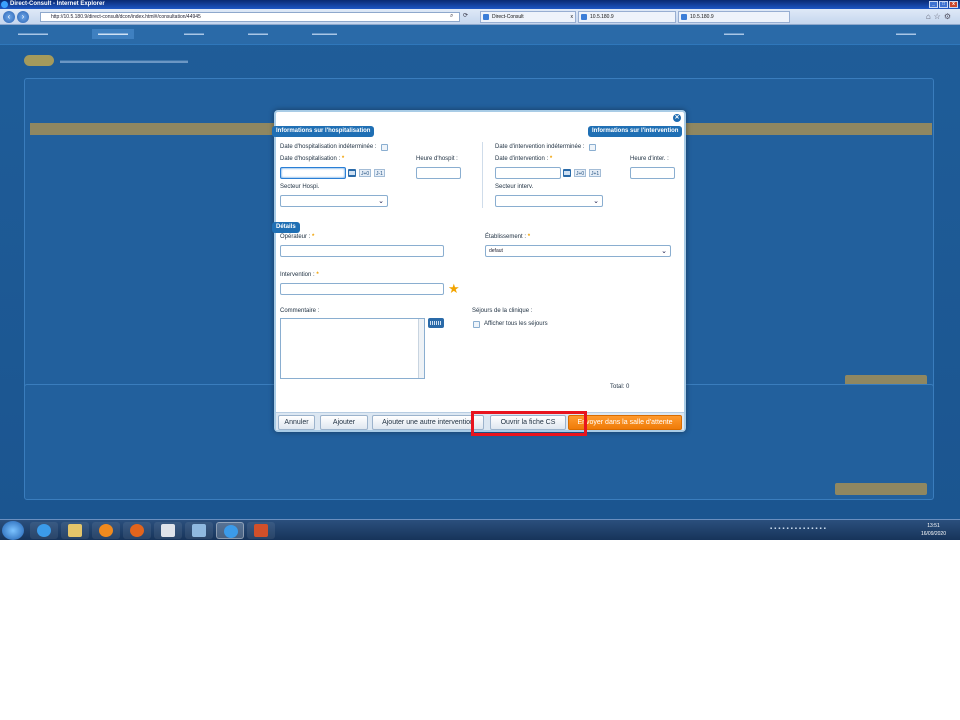 This screenshot has width=960, height=720. What do you see at coordinates (4, 4) in the screenshot?
I see `ie-logo-icon` at bounding box center [4, 4].